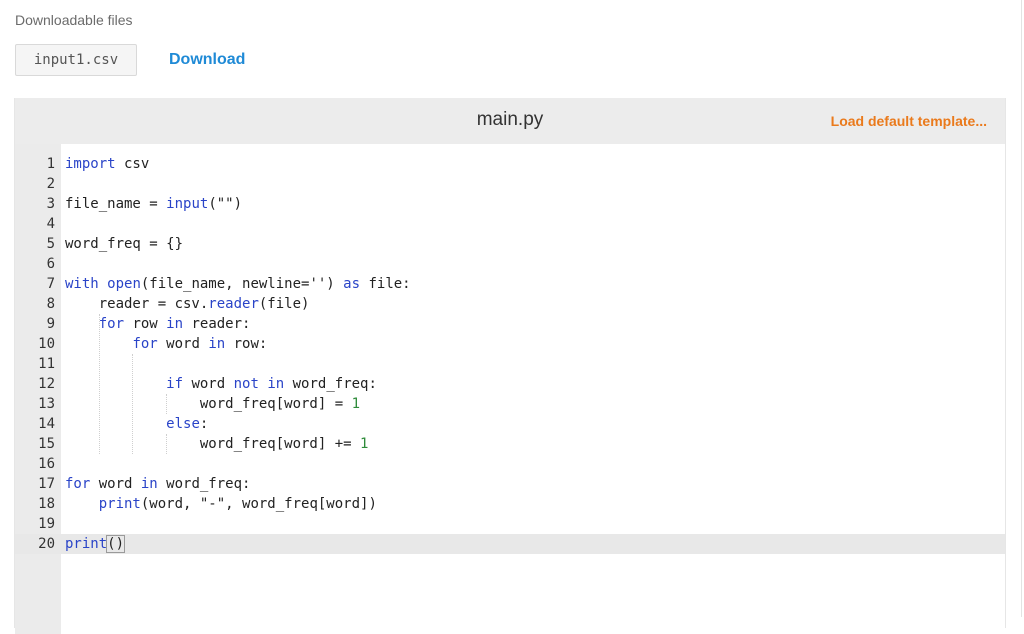 Image resolution: width=1024 pixels, height=634 pixels. What do you see at coordinates (510, 424) in the screenshot?
I see `code-line-14: 14 else:` at bounding box center [510, 424].